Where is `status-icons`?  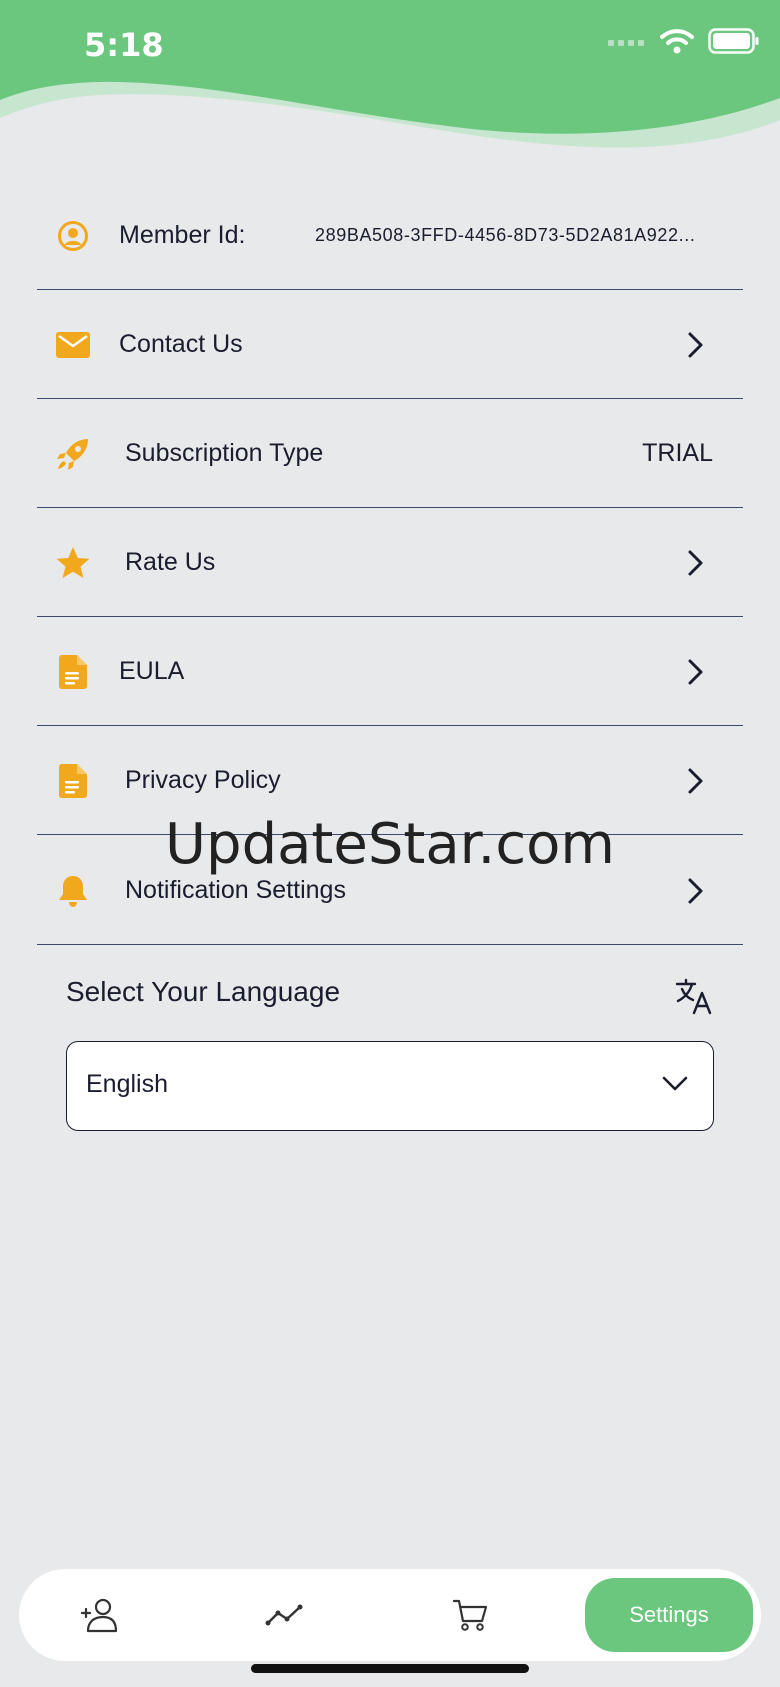
status-icons is located at coordinates (684, 41).